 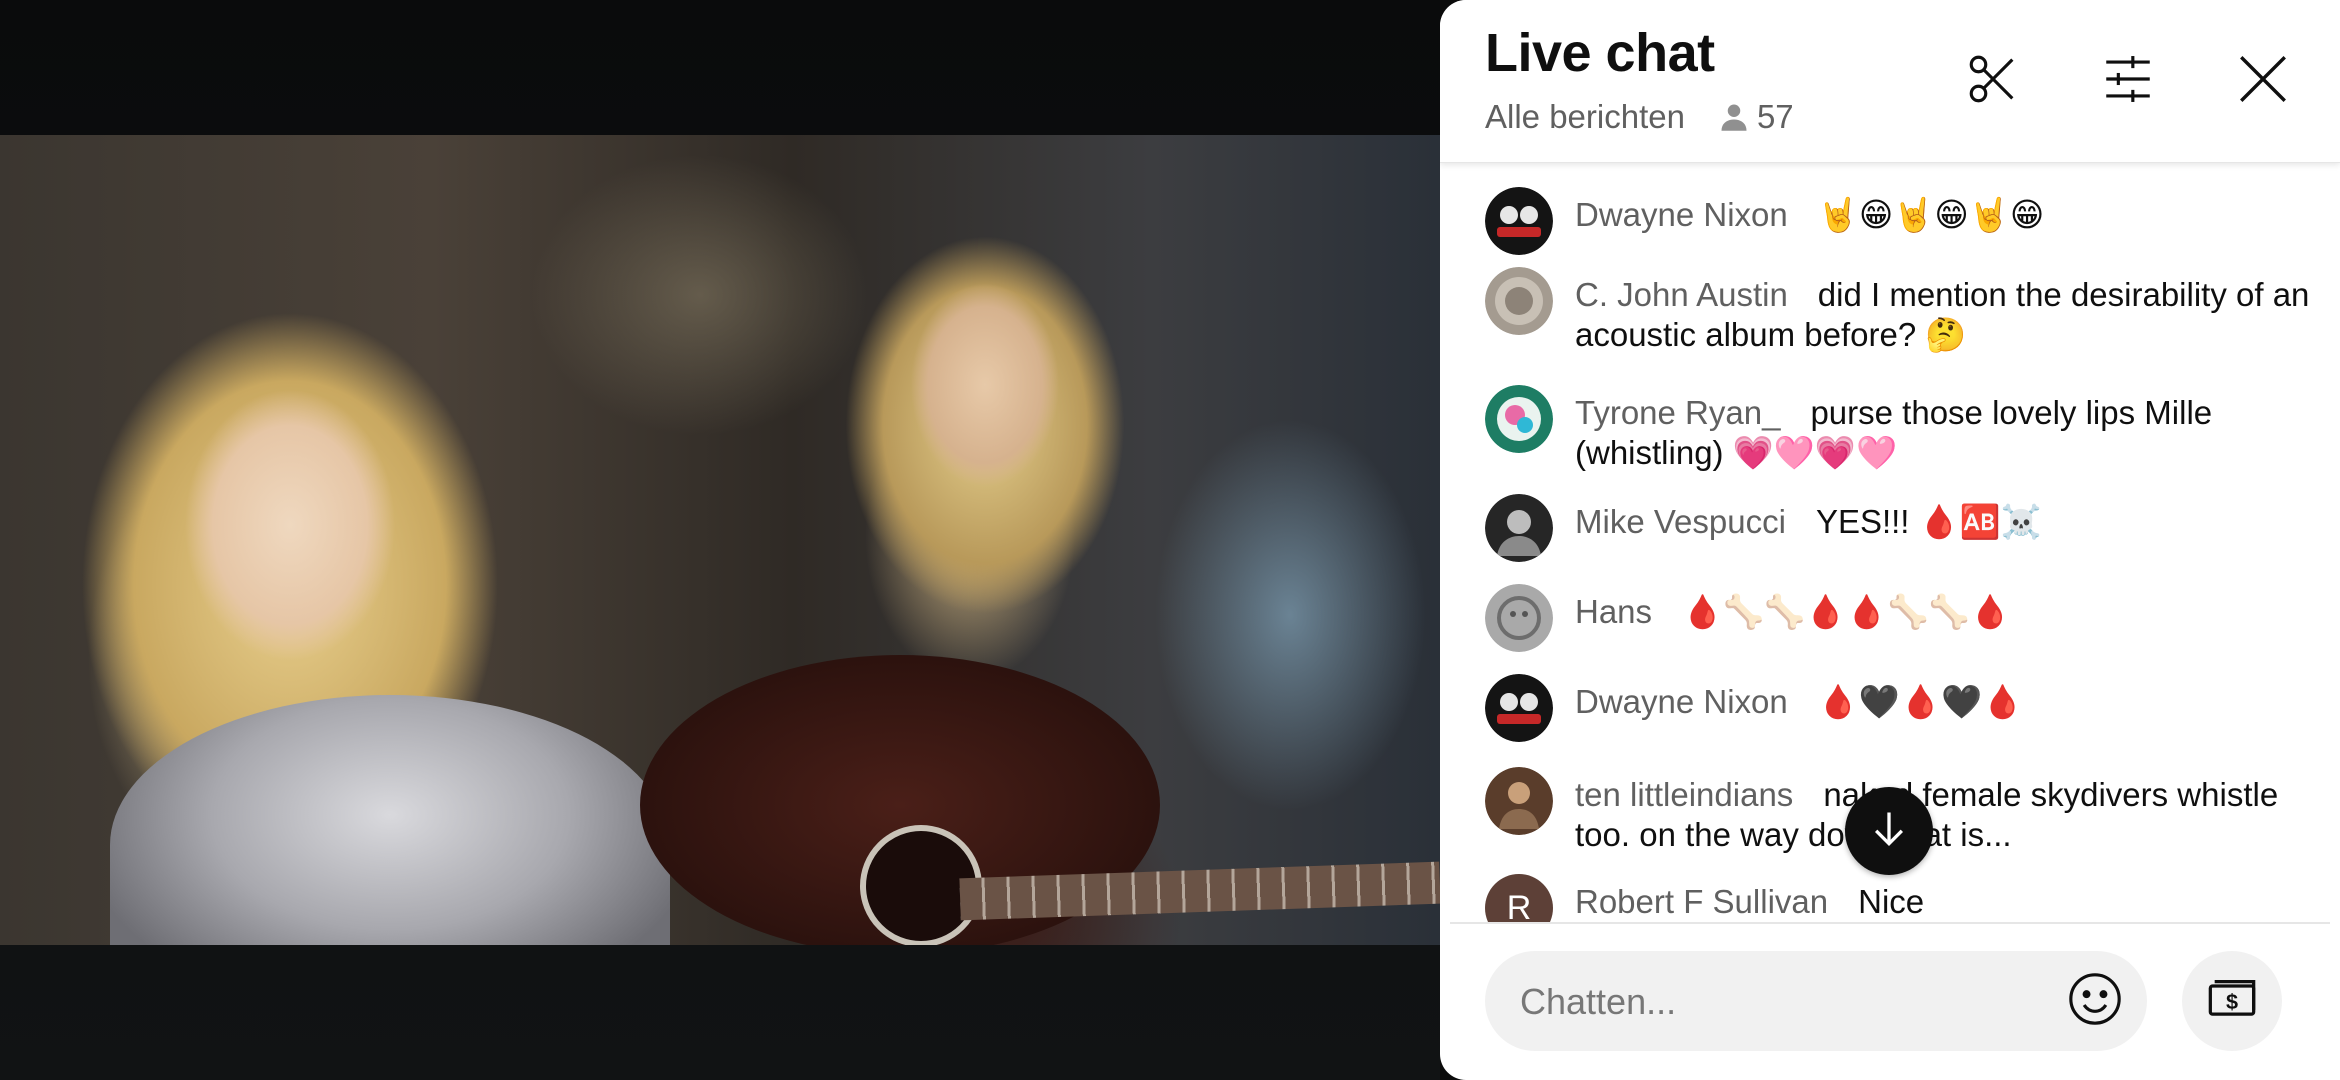 I want to click on chat-settings-button, so click(x=2128, y=81).